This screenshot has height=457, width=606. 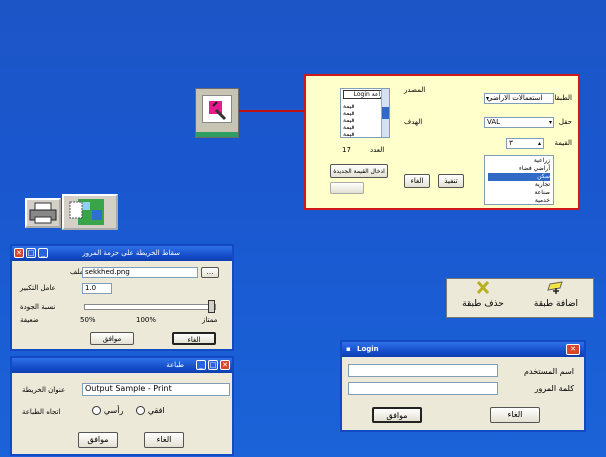 I want to click on export-map-button, so click(x=90, y=212).